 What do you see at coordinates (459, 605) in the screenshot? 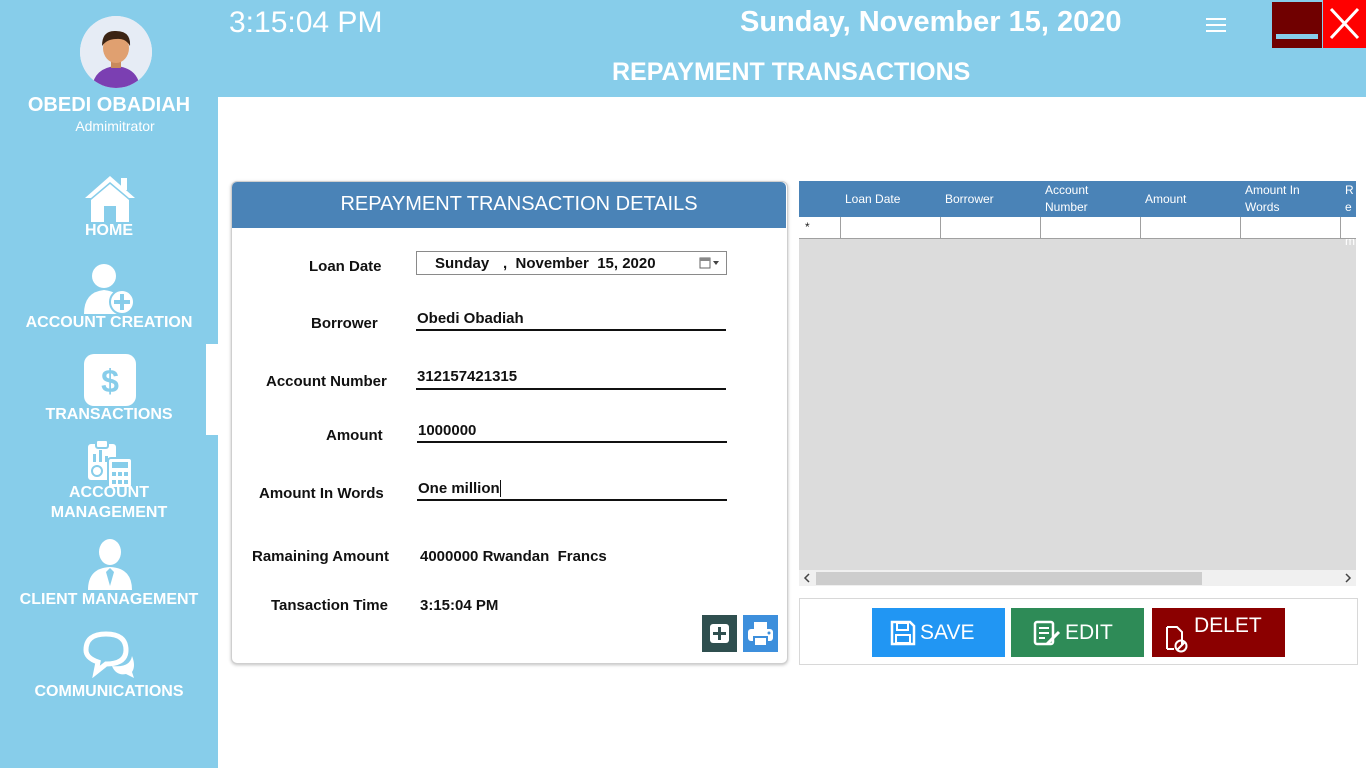
I see `transaction-time-value: 3:15:04 PM` at bounding box center [459, 605].